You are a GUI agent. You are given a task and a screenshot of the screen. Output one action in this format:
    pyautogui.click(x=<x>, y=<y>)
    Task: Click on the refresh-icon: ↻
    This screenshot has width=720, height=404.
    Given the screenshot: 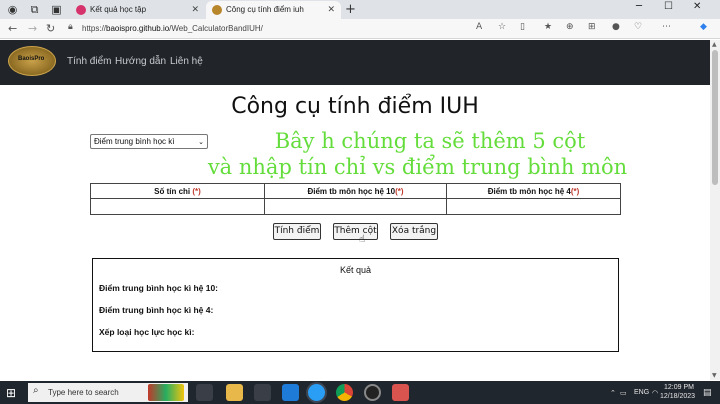 What is the action you would take?
    pyautogui.click(x=50, y=28)
    